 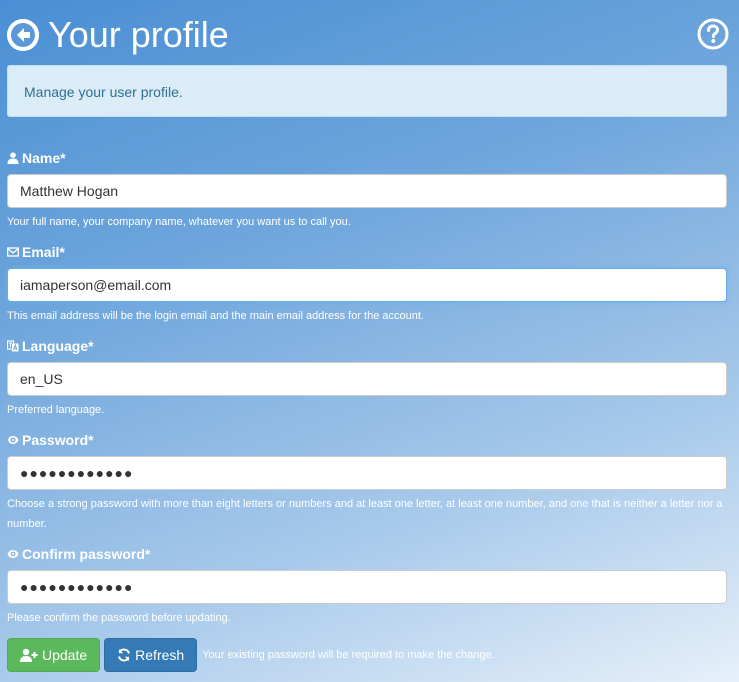 What do you see at coordinates (367, 91) in the screenshot?
I see `info-alert: Manage your user profile.` at bounding box center [367, 91].